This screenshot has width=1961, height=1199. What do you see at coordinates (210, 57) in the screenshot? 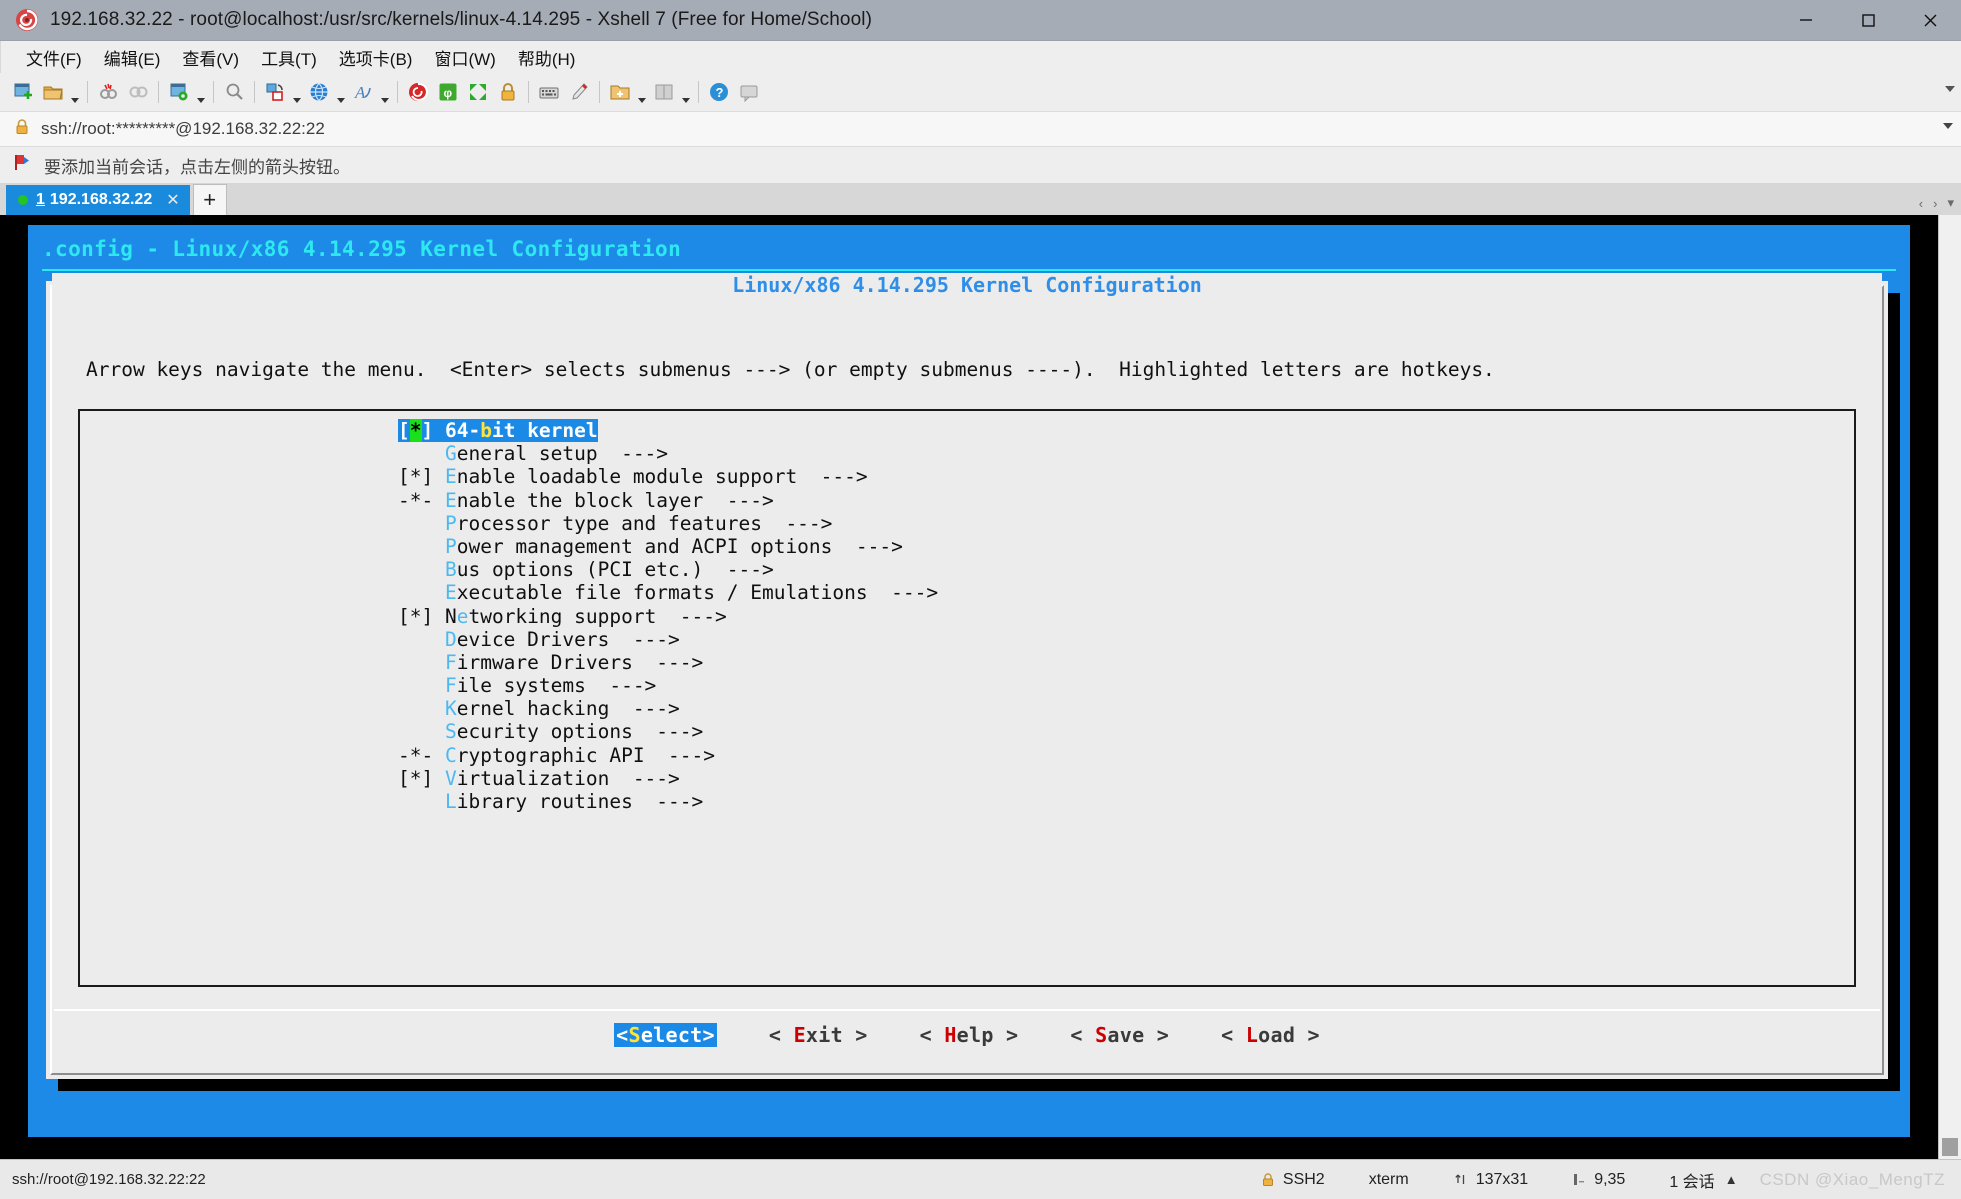
I see `menu-view: 查看(V)` at bounding box center [210, 57].